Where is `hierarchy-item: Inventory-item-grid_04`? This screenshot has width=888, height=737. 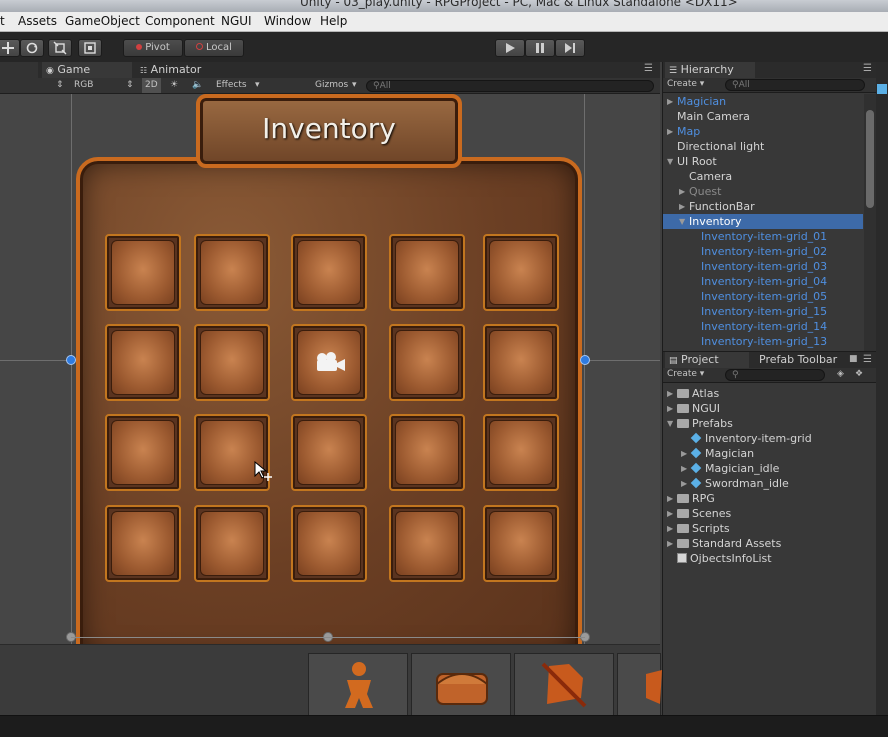 hierarchy-item: Inventory-item-grid_04 is located at coordinates (763, 281).